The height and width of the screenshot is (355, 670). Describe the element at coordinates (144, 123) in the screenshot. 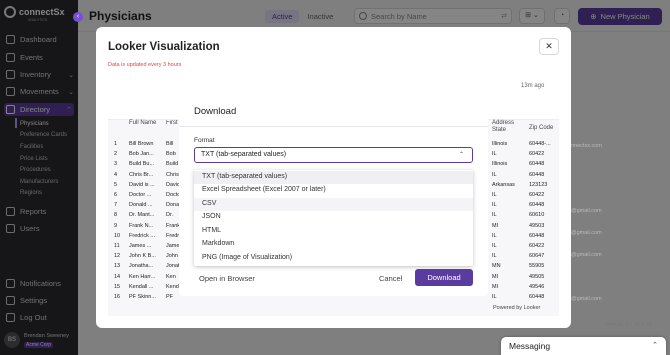

I see `column-header-full-name: Full Name` at that location.